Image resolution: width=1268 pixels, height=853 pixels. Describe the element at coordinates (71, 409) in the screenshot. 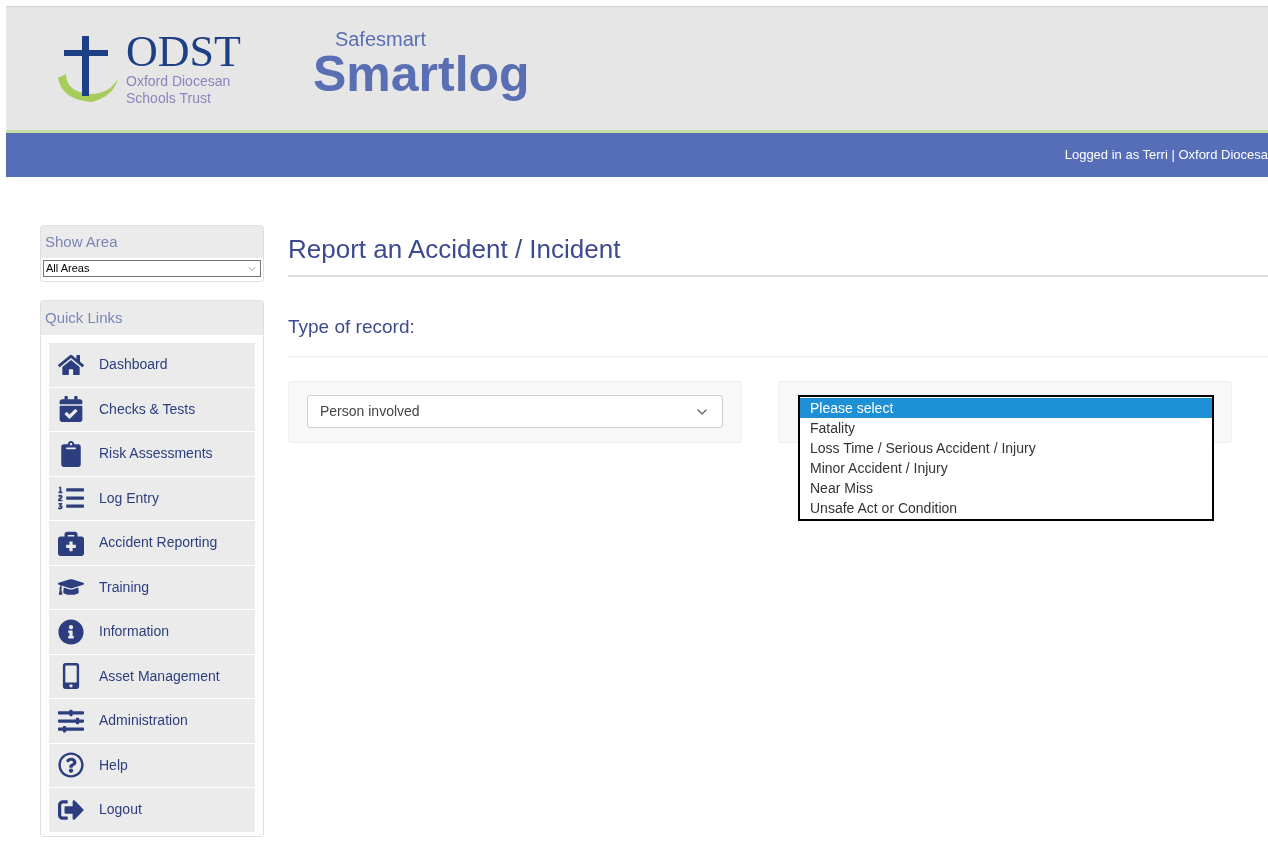

I see `calendar-check-icon` at that location.